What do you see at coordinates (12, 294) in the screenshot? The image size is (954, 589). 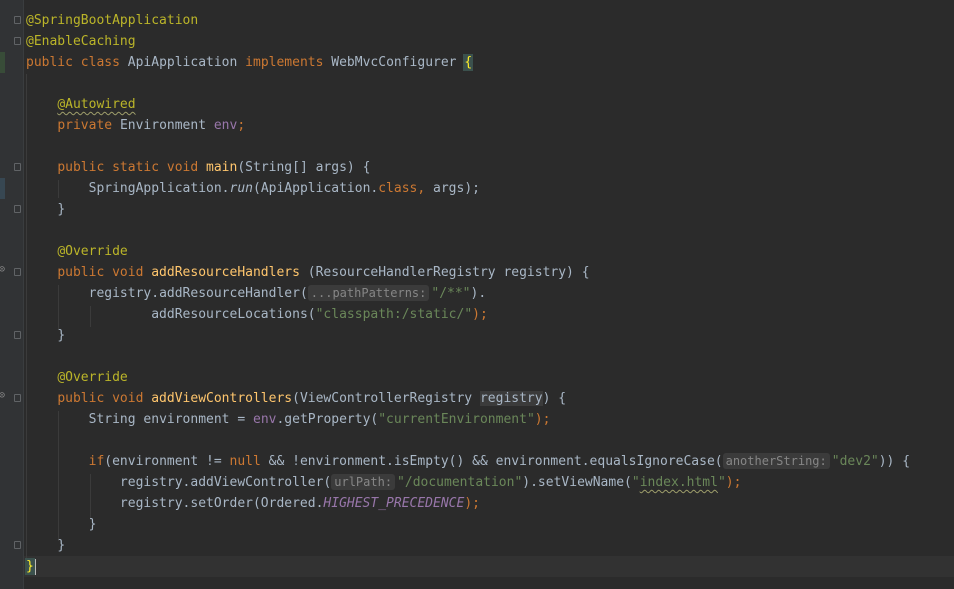 I see `editor-gutter` at bounding box center [12, 294].